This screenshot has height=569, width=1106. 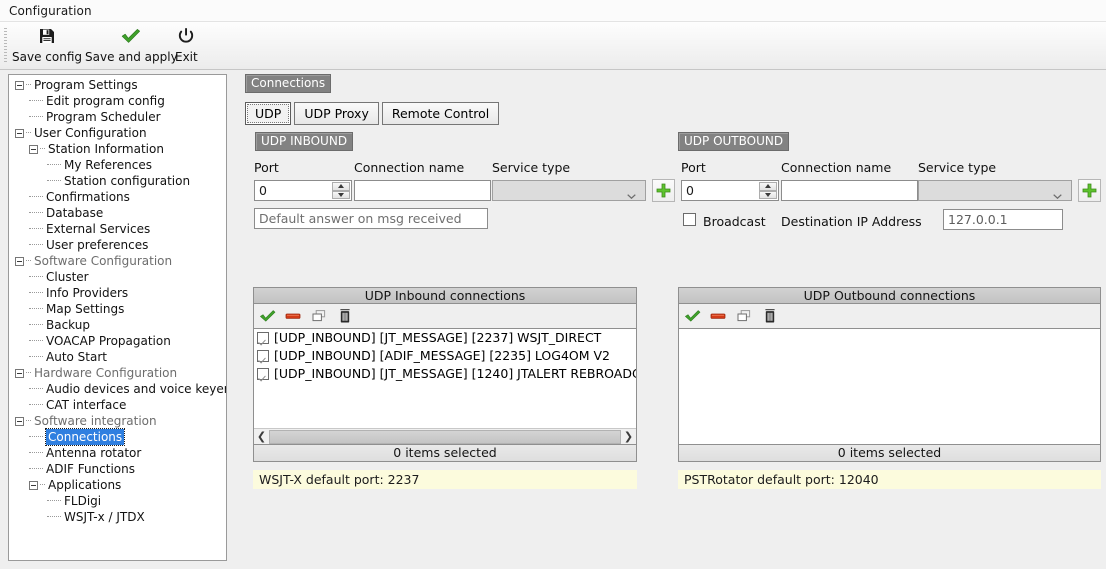 I want to click on chevron-right-icon: ❯, so click(x=628, y=436).